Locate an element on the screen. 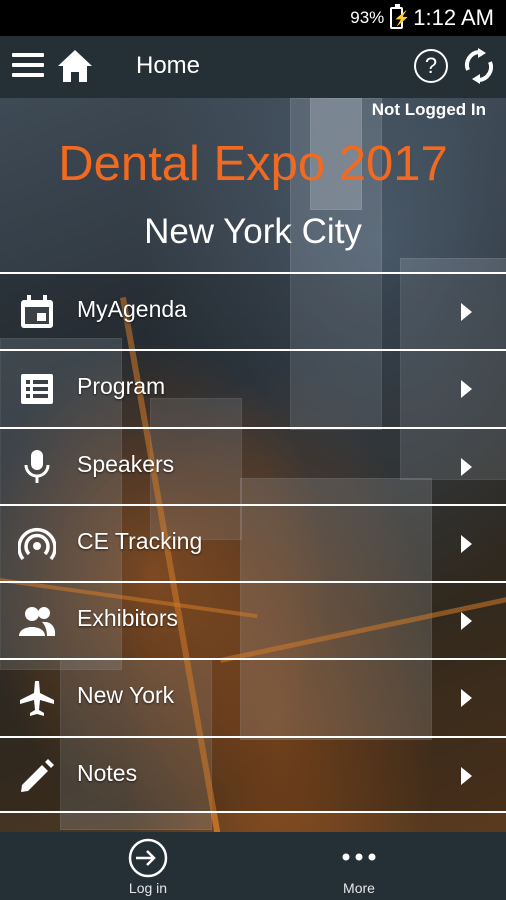 The image size is (506, 900). event-city: New York City is located at coordinates (253, 231).